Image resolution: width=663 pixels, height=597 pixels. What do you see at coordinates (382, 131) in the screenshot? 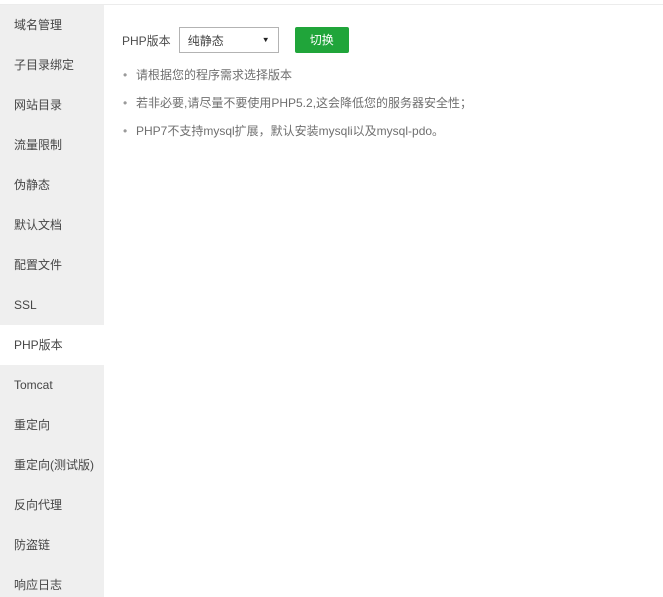
I see `tip-item: PHP7不支持mysql扩展，默认安装mysqli以及mysql-pdo。` at bounding box center [382, 131].